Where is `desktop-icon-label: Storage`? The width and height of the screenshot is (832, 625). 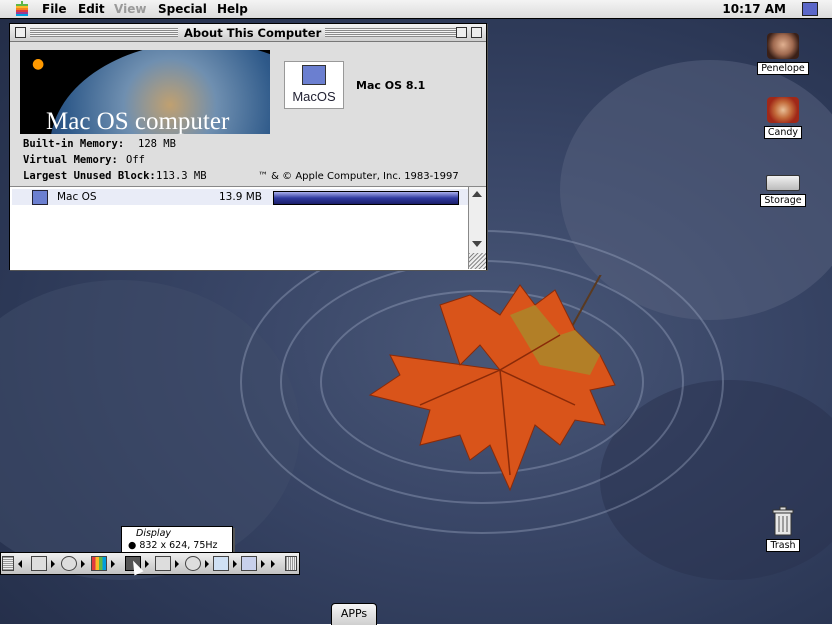 desktop-icon-label: Storage is located at coordinates (783, 200).